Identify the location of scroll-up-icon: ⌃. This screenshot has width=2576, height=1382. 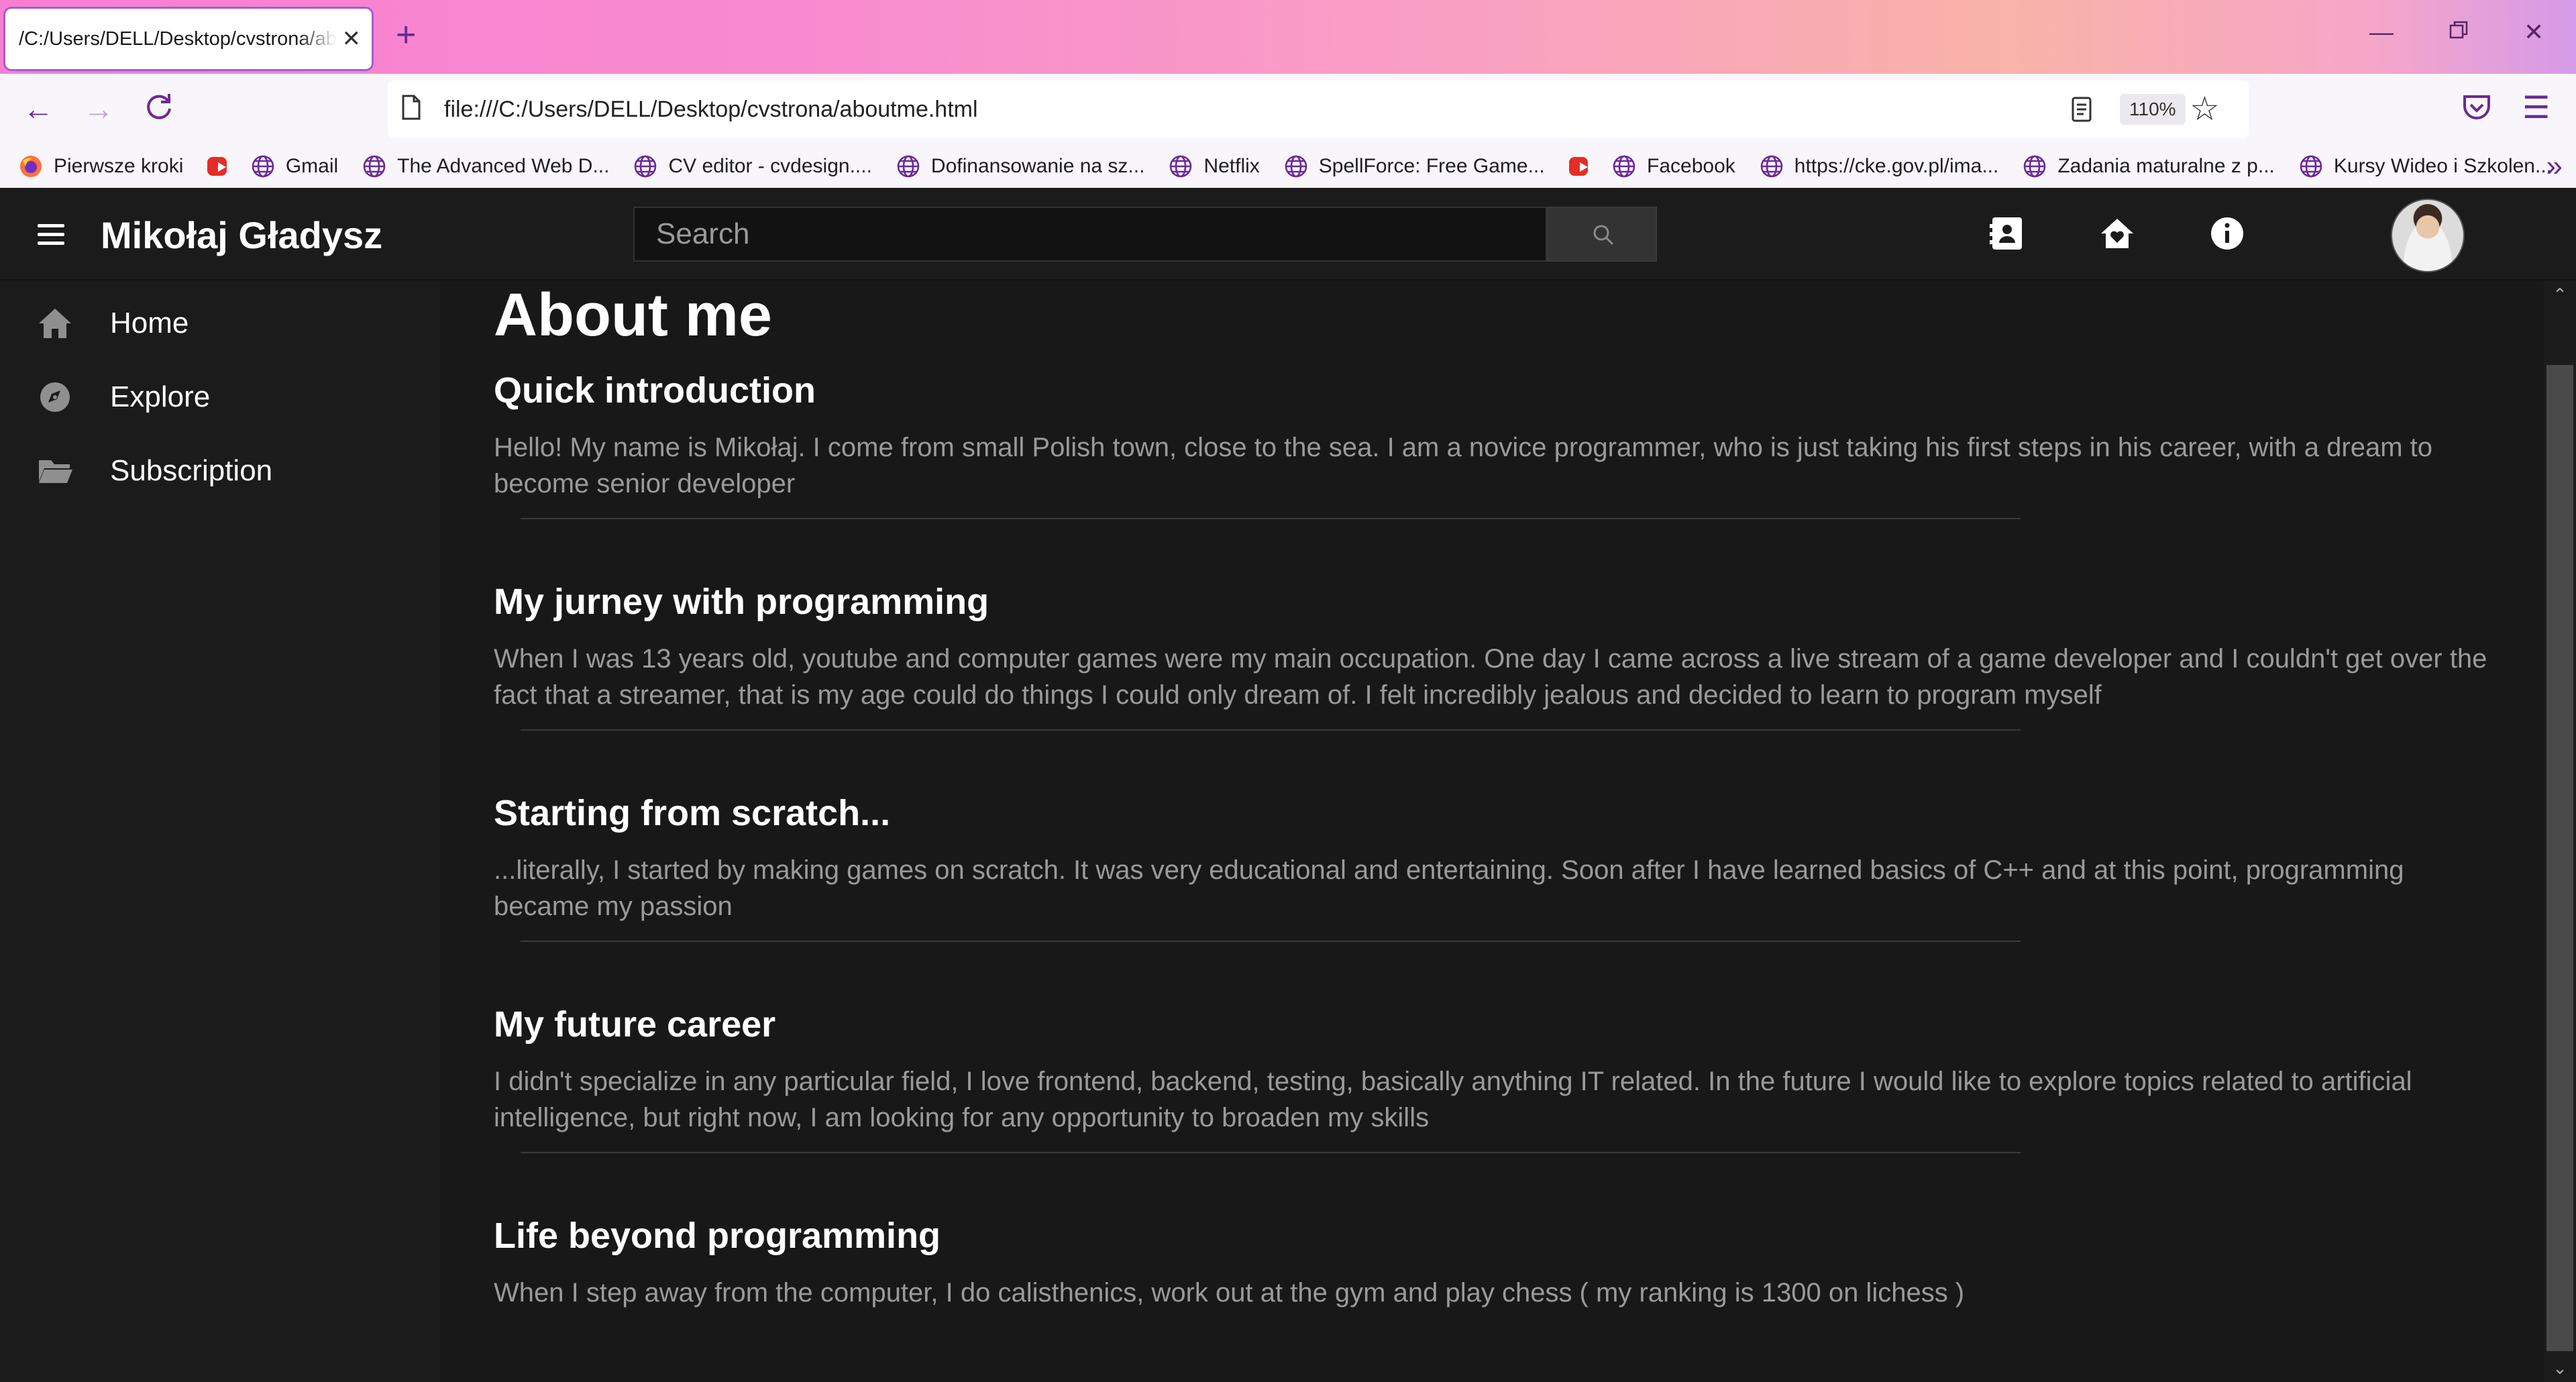
(2560, 294).